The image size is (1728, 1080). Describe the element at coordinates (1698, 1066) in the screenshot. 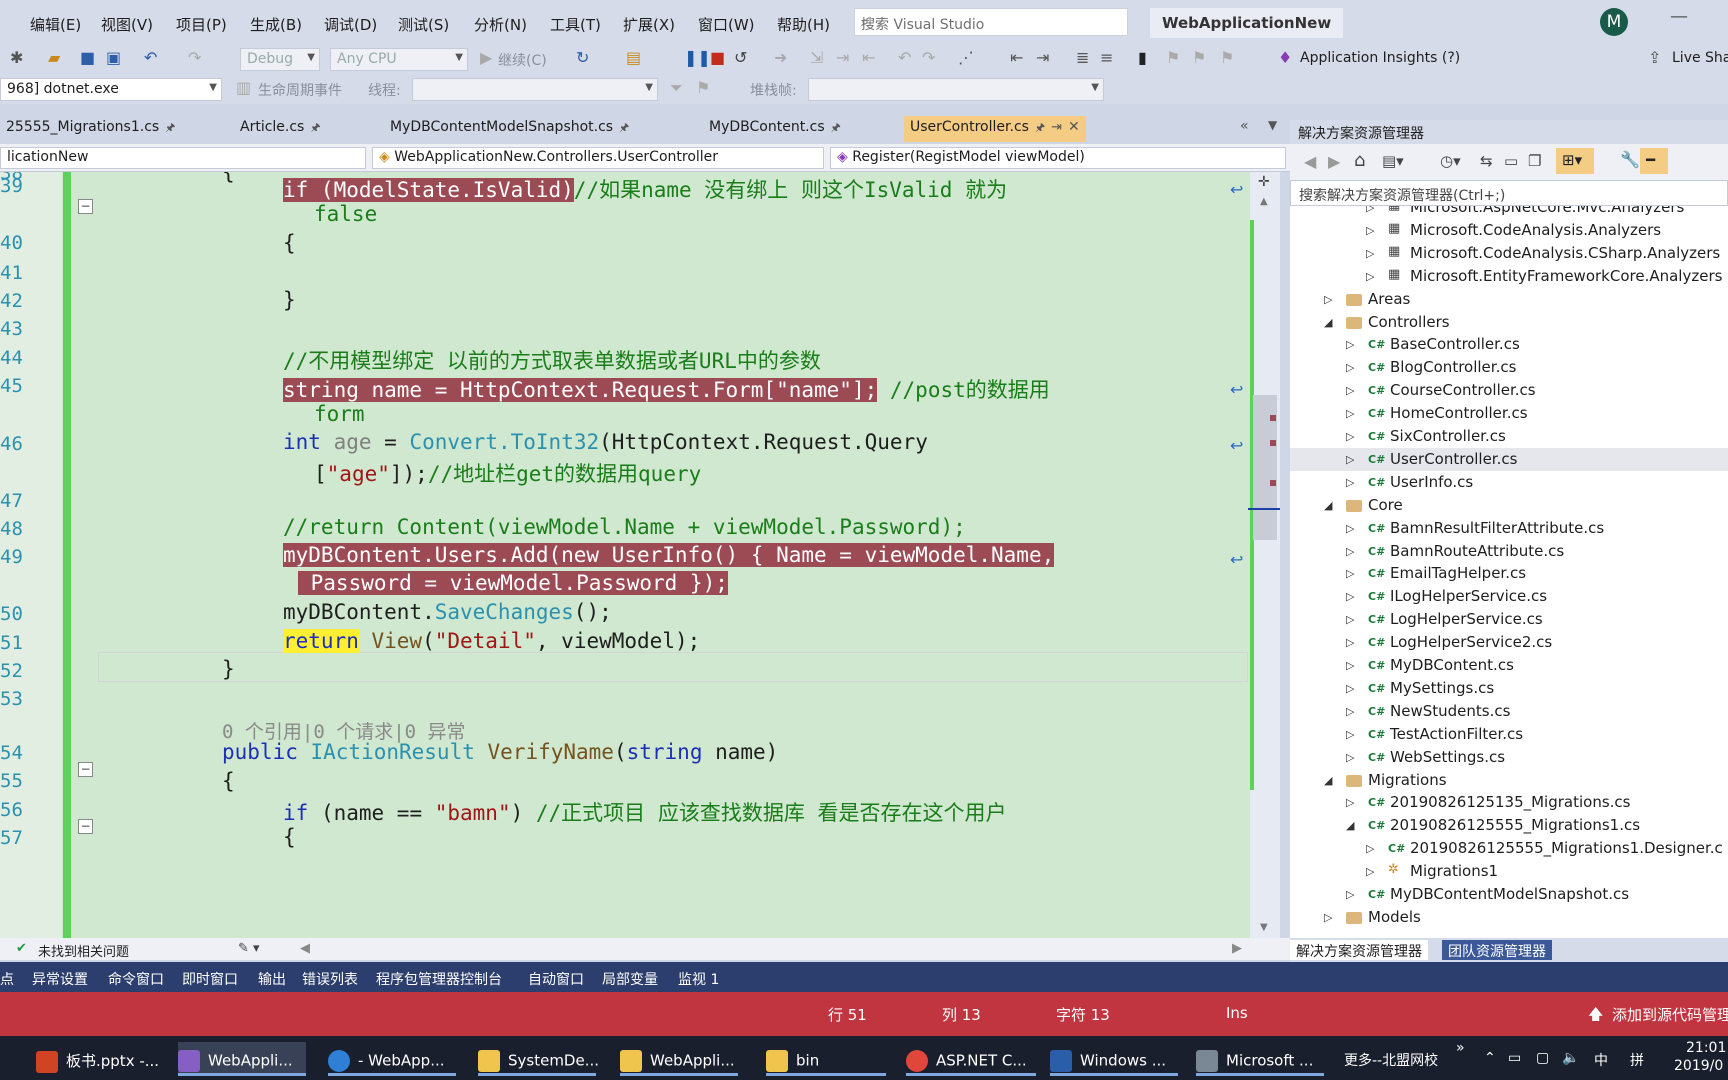

I see `clock-date: 2019/0` at that location.